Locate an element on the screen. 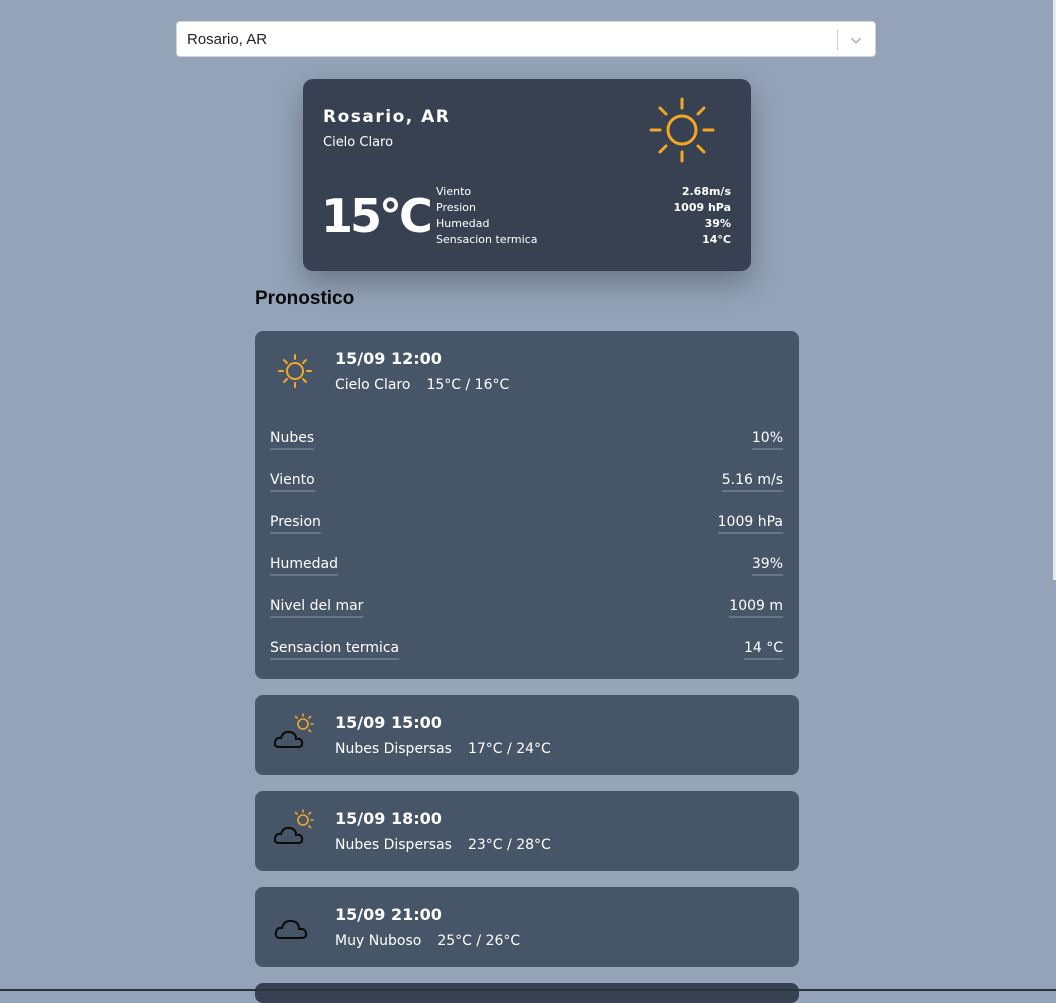 This screenshot has height=1003, width=1056. current-description: Cielo Claro is located at coordinates (358, 142).